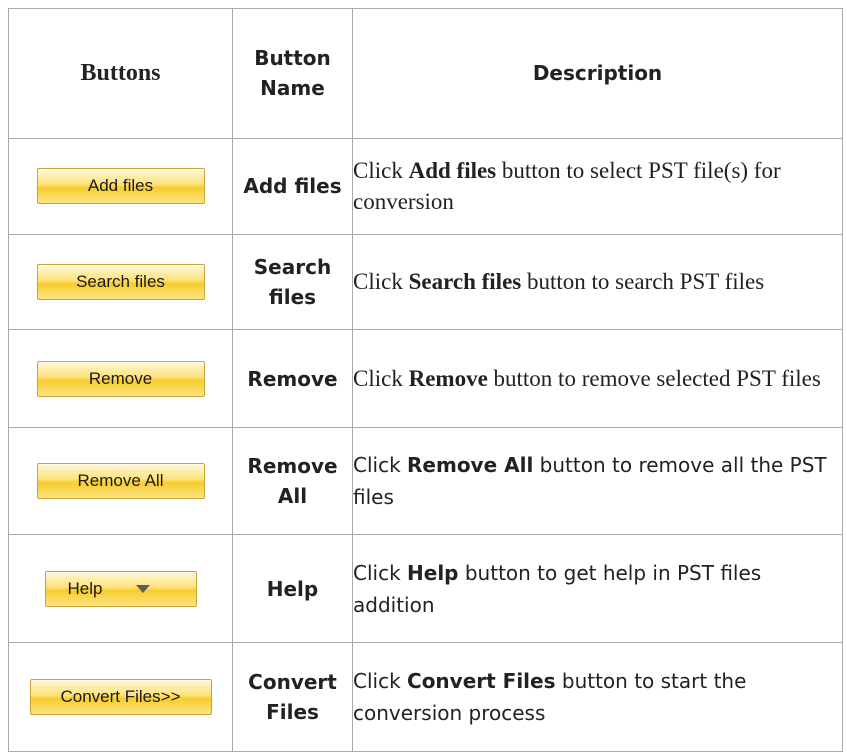  Describe the element at coordinates (597, 73) in the screenshot. I see `header-description: Description` at that location.